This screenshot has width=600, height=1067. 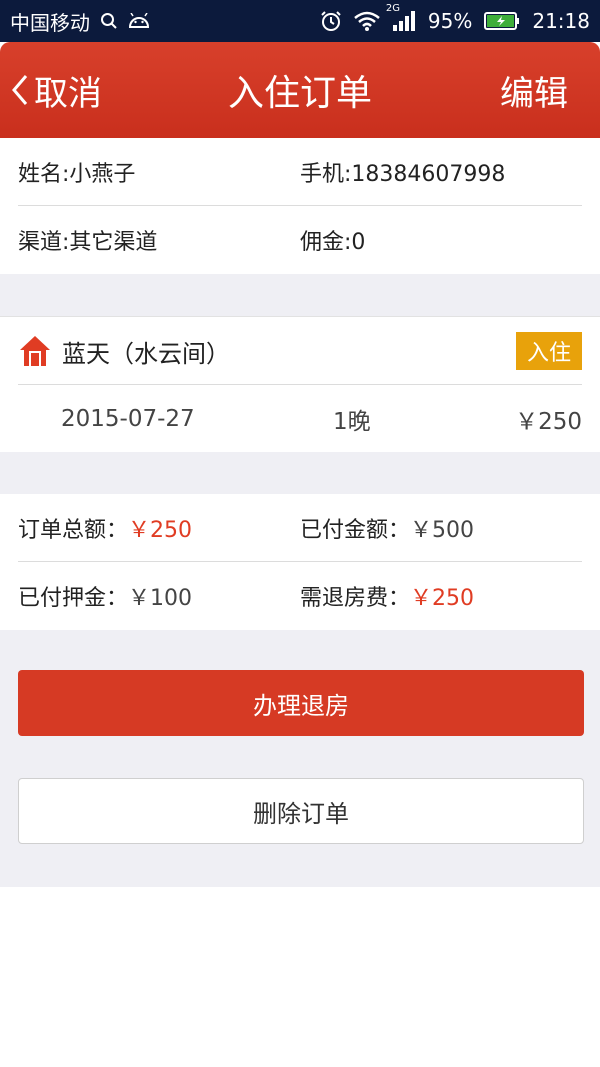 What do you see at coordinates (355, 530) in the screenshot?
I see `paid-amount-label: 已付金额：` at bounding box center [355, 530].